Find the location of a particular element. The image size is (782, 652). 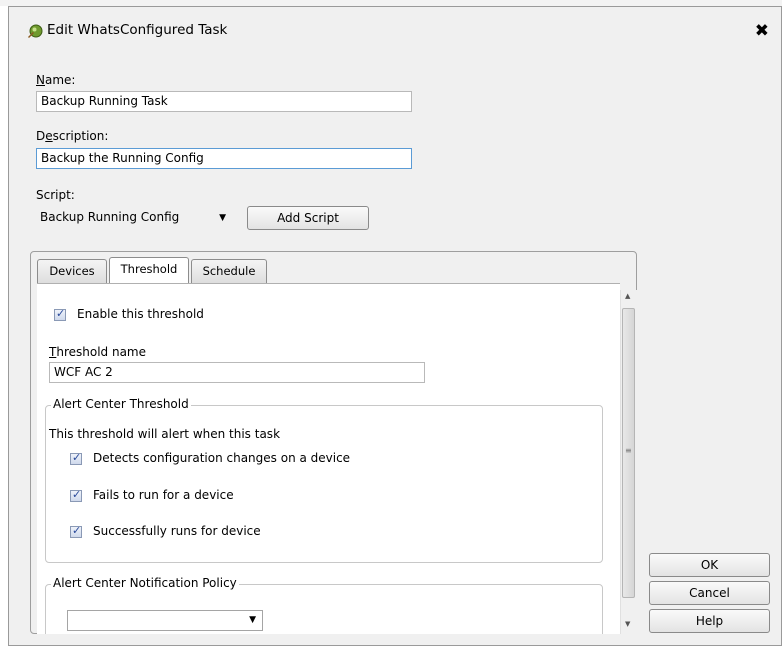

scroll-down-icon: ▼ is located at coordinates (627, 624).